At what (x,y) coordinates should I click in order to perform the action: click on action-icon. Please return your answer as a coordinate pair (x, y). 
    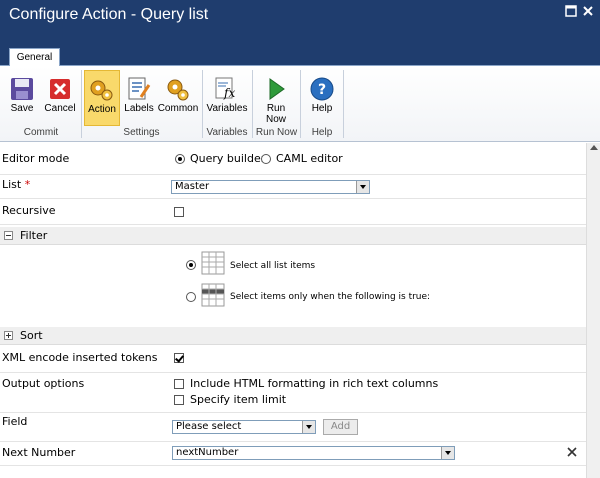
    Looking at the image, I should click on (101, 90).